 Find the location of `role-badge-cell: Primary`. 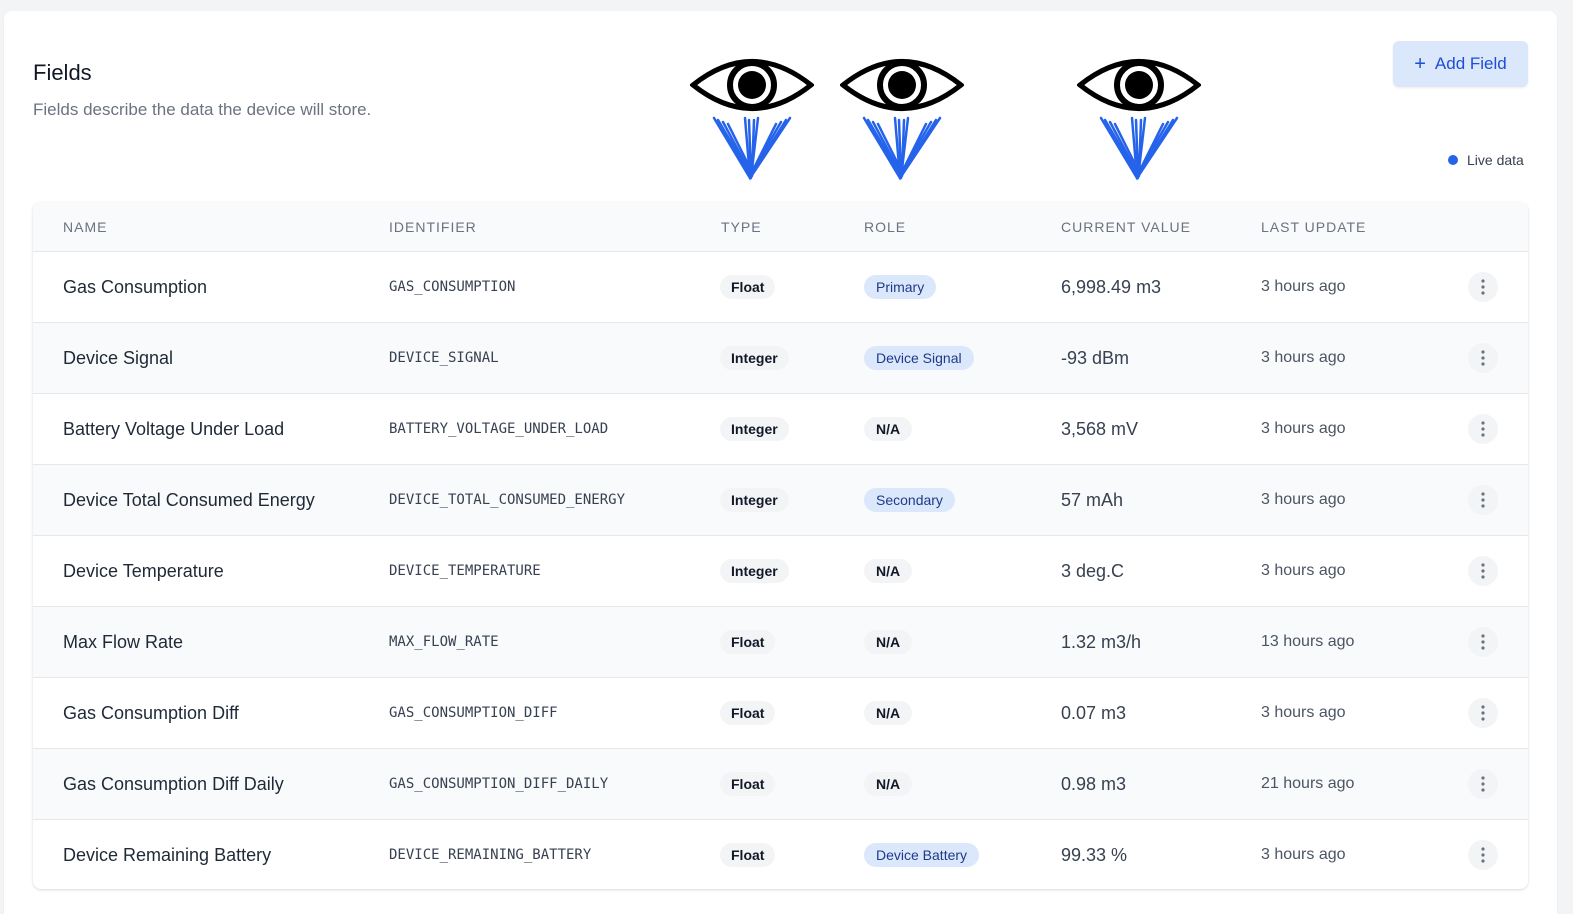

role-badge-cell: Primary is located at coordinates (900, 287).